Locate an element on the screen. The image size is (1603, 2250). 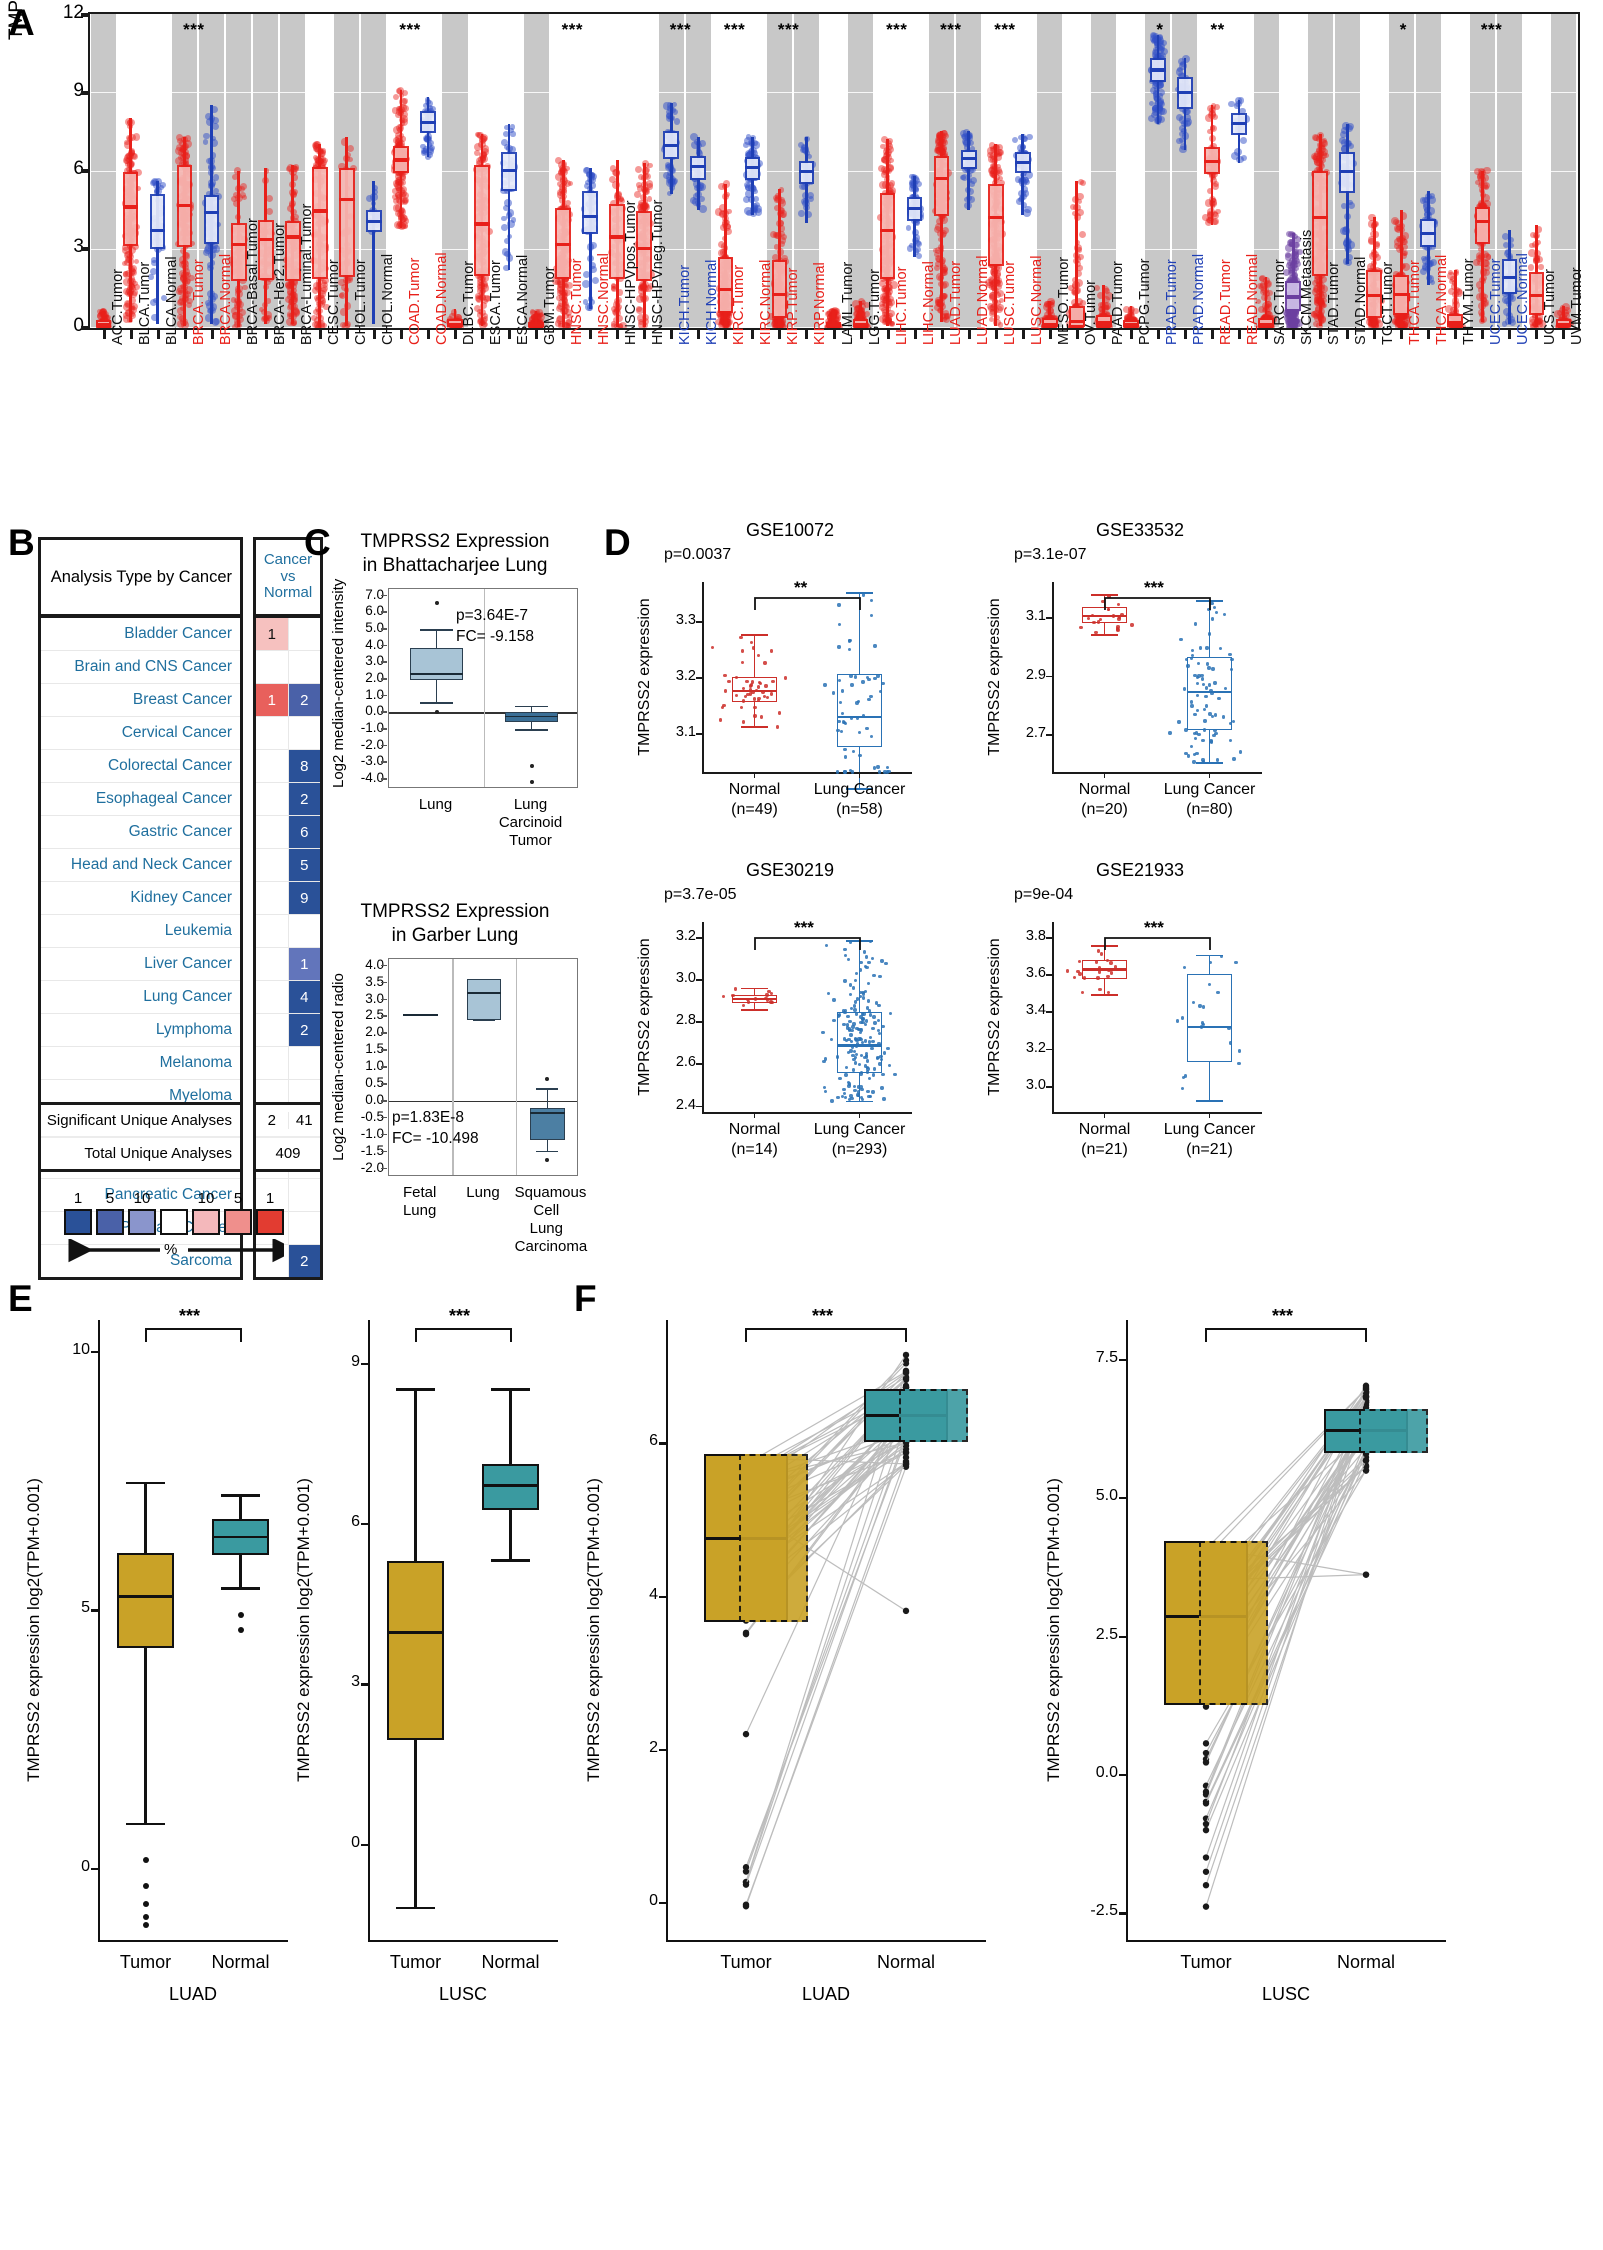
panel-a-gridline is located at coordinates (834, 93).